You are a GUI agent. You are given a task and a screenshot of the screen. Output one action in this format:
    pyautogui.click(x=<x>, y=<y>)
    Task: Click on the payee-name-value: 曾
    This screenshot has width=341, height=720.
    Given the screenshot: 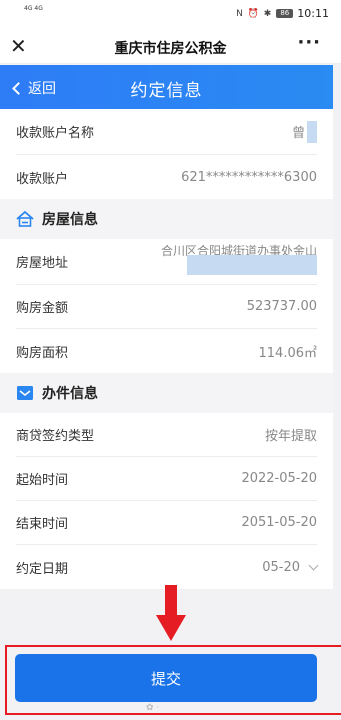 What is the action you would take?
    pyautogui.click(x=304, y=131)
    